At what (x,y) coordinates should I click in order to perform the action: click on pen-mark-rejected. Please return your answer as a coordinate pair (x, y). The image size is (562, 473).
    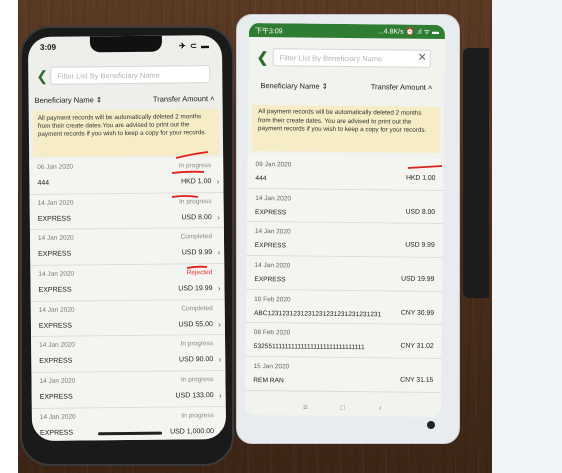
    Looking at the image, I should click on (197, 267).